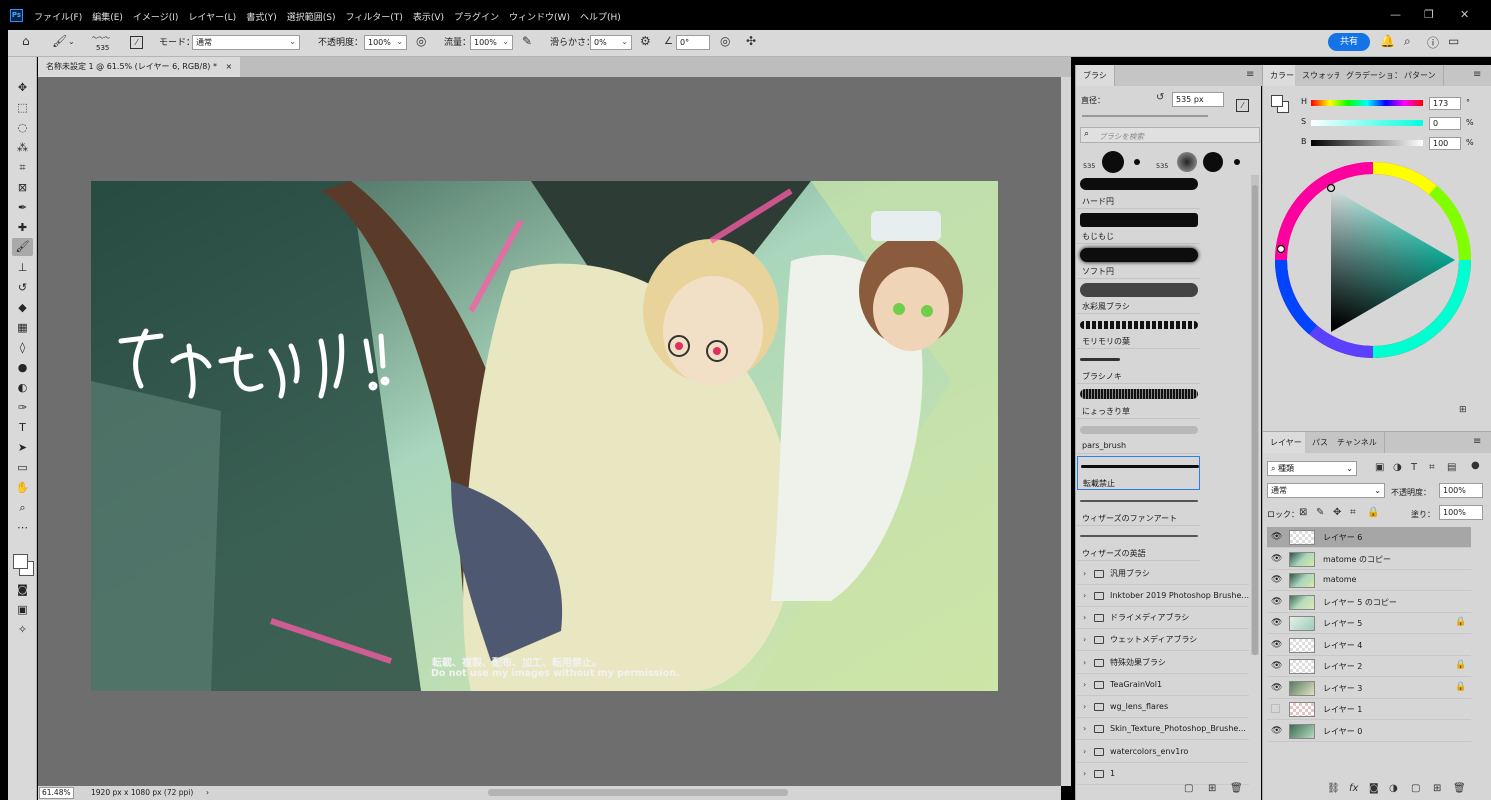 The width and height of the screenshot is (1491, 800). What do you see at coordinates (1188, 788) in the screenshot?
I see `new-folder-icon: ▢` at bounding box center [1188, 788].